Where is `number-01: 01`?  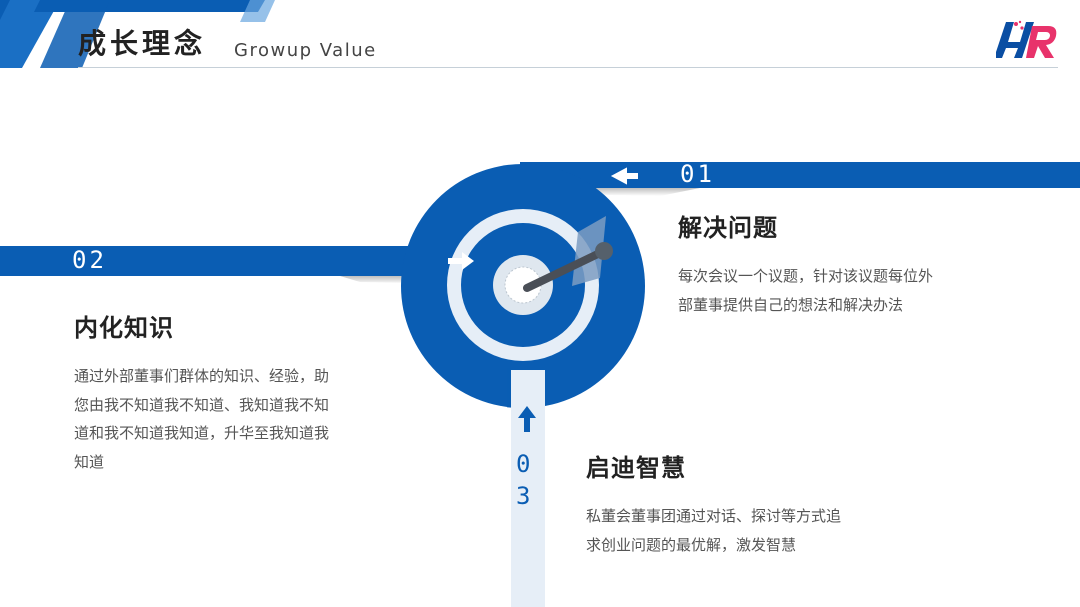 number-01: 01 is located at coordinates (697, 174).